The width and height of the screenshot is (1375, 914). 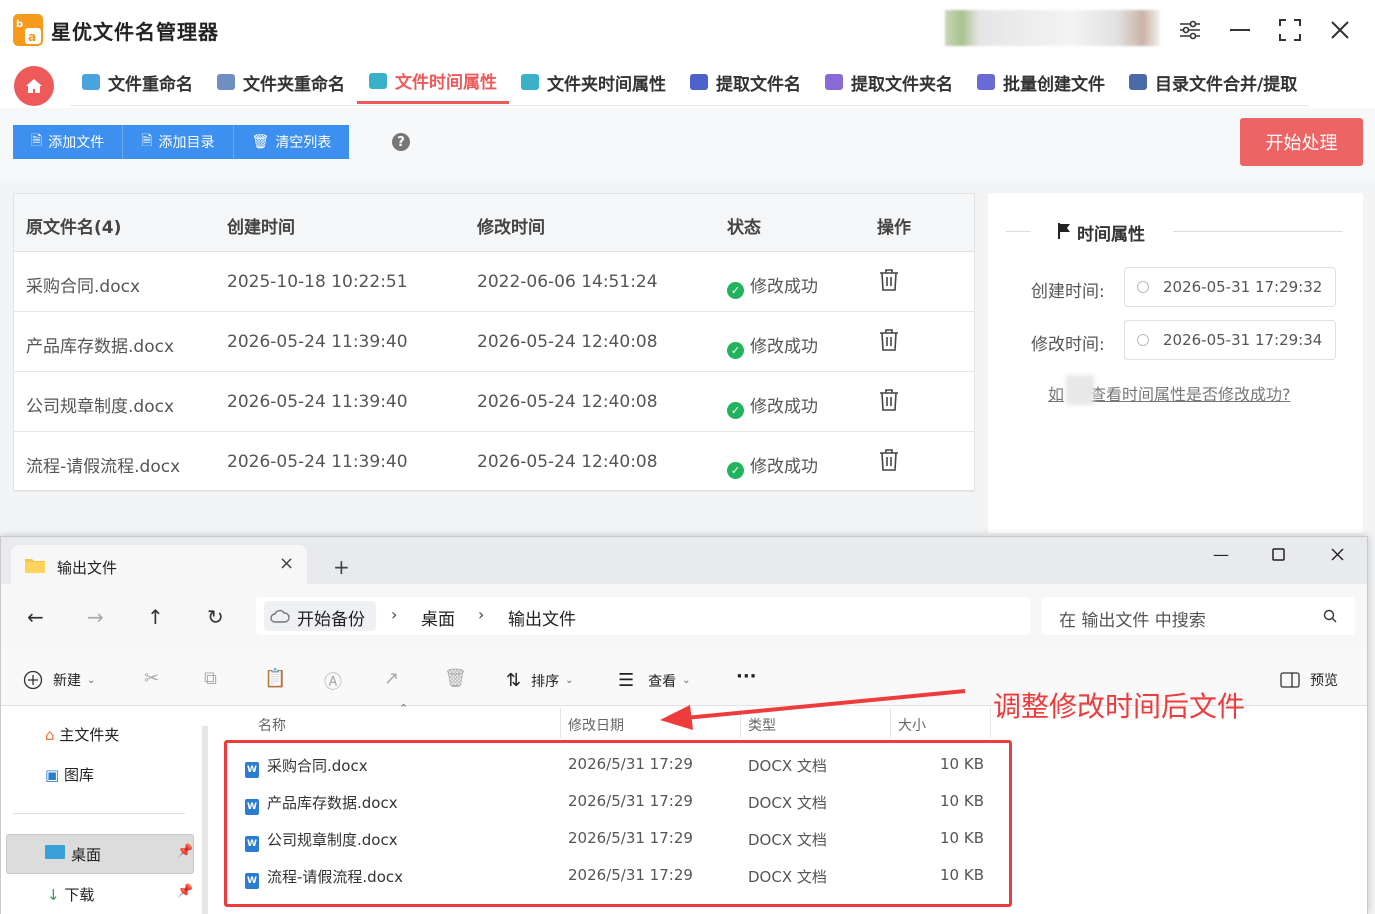 I want to click on delete-icon: 🗑, so click(x=455, y=678).